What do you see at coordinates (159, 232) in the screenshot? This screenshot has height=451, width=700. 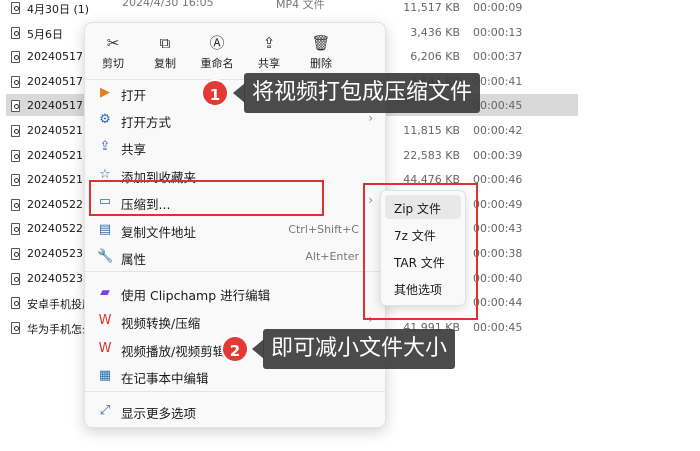 I see `menu-item-label: 复制文件地址` at bounding box center [159, 232].